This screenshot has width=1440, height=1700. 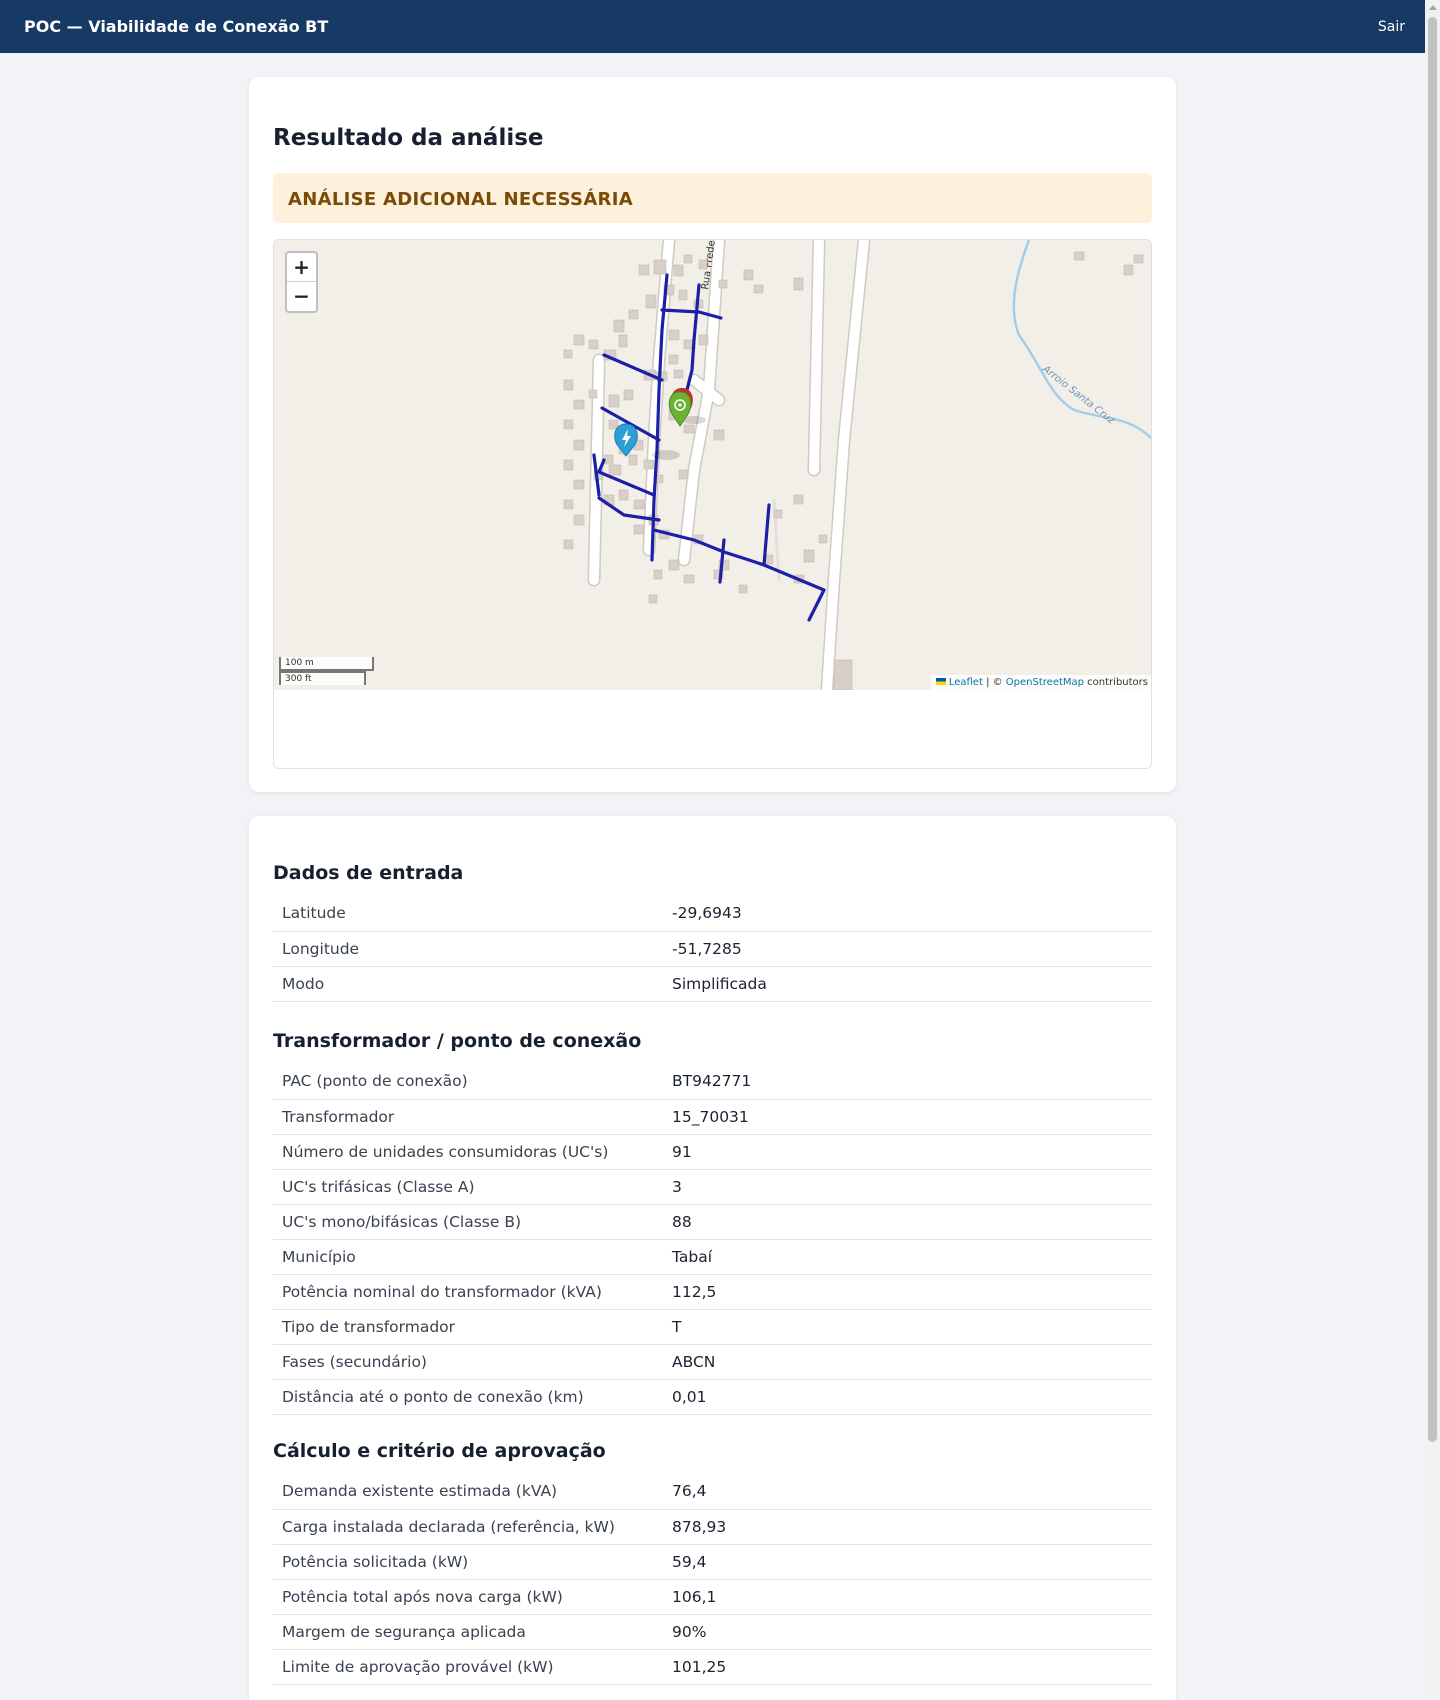 I want to click on status-text: ANÁLISE ADICIONAL NECESSÁRIA, so click(x=460, y=199).